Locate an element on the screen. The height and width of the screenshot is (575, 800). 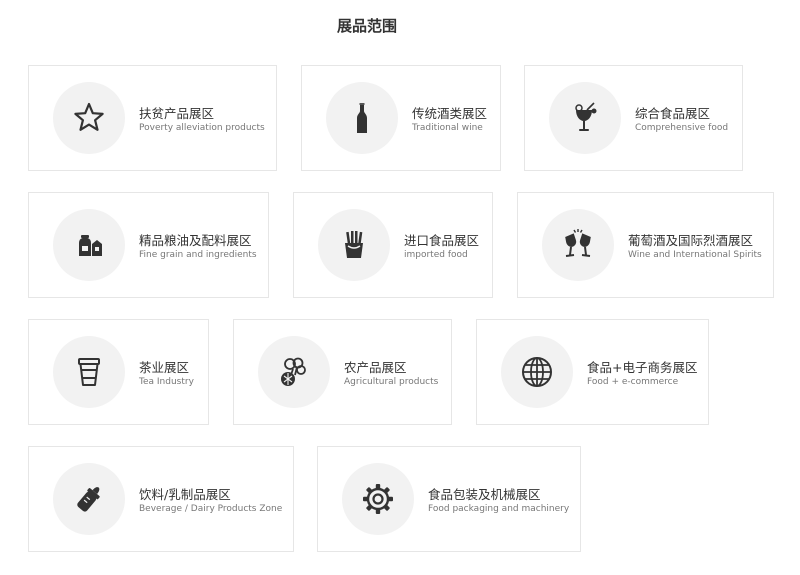
category-subtitle: Comprehensive food is located at coordinates (682, 128).